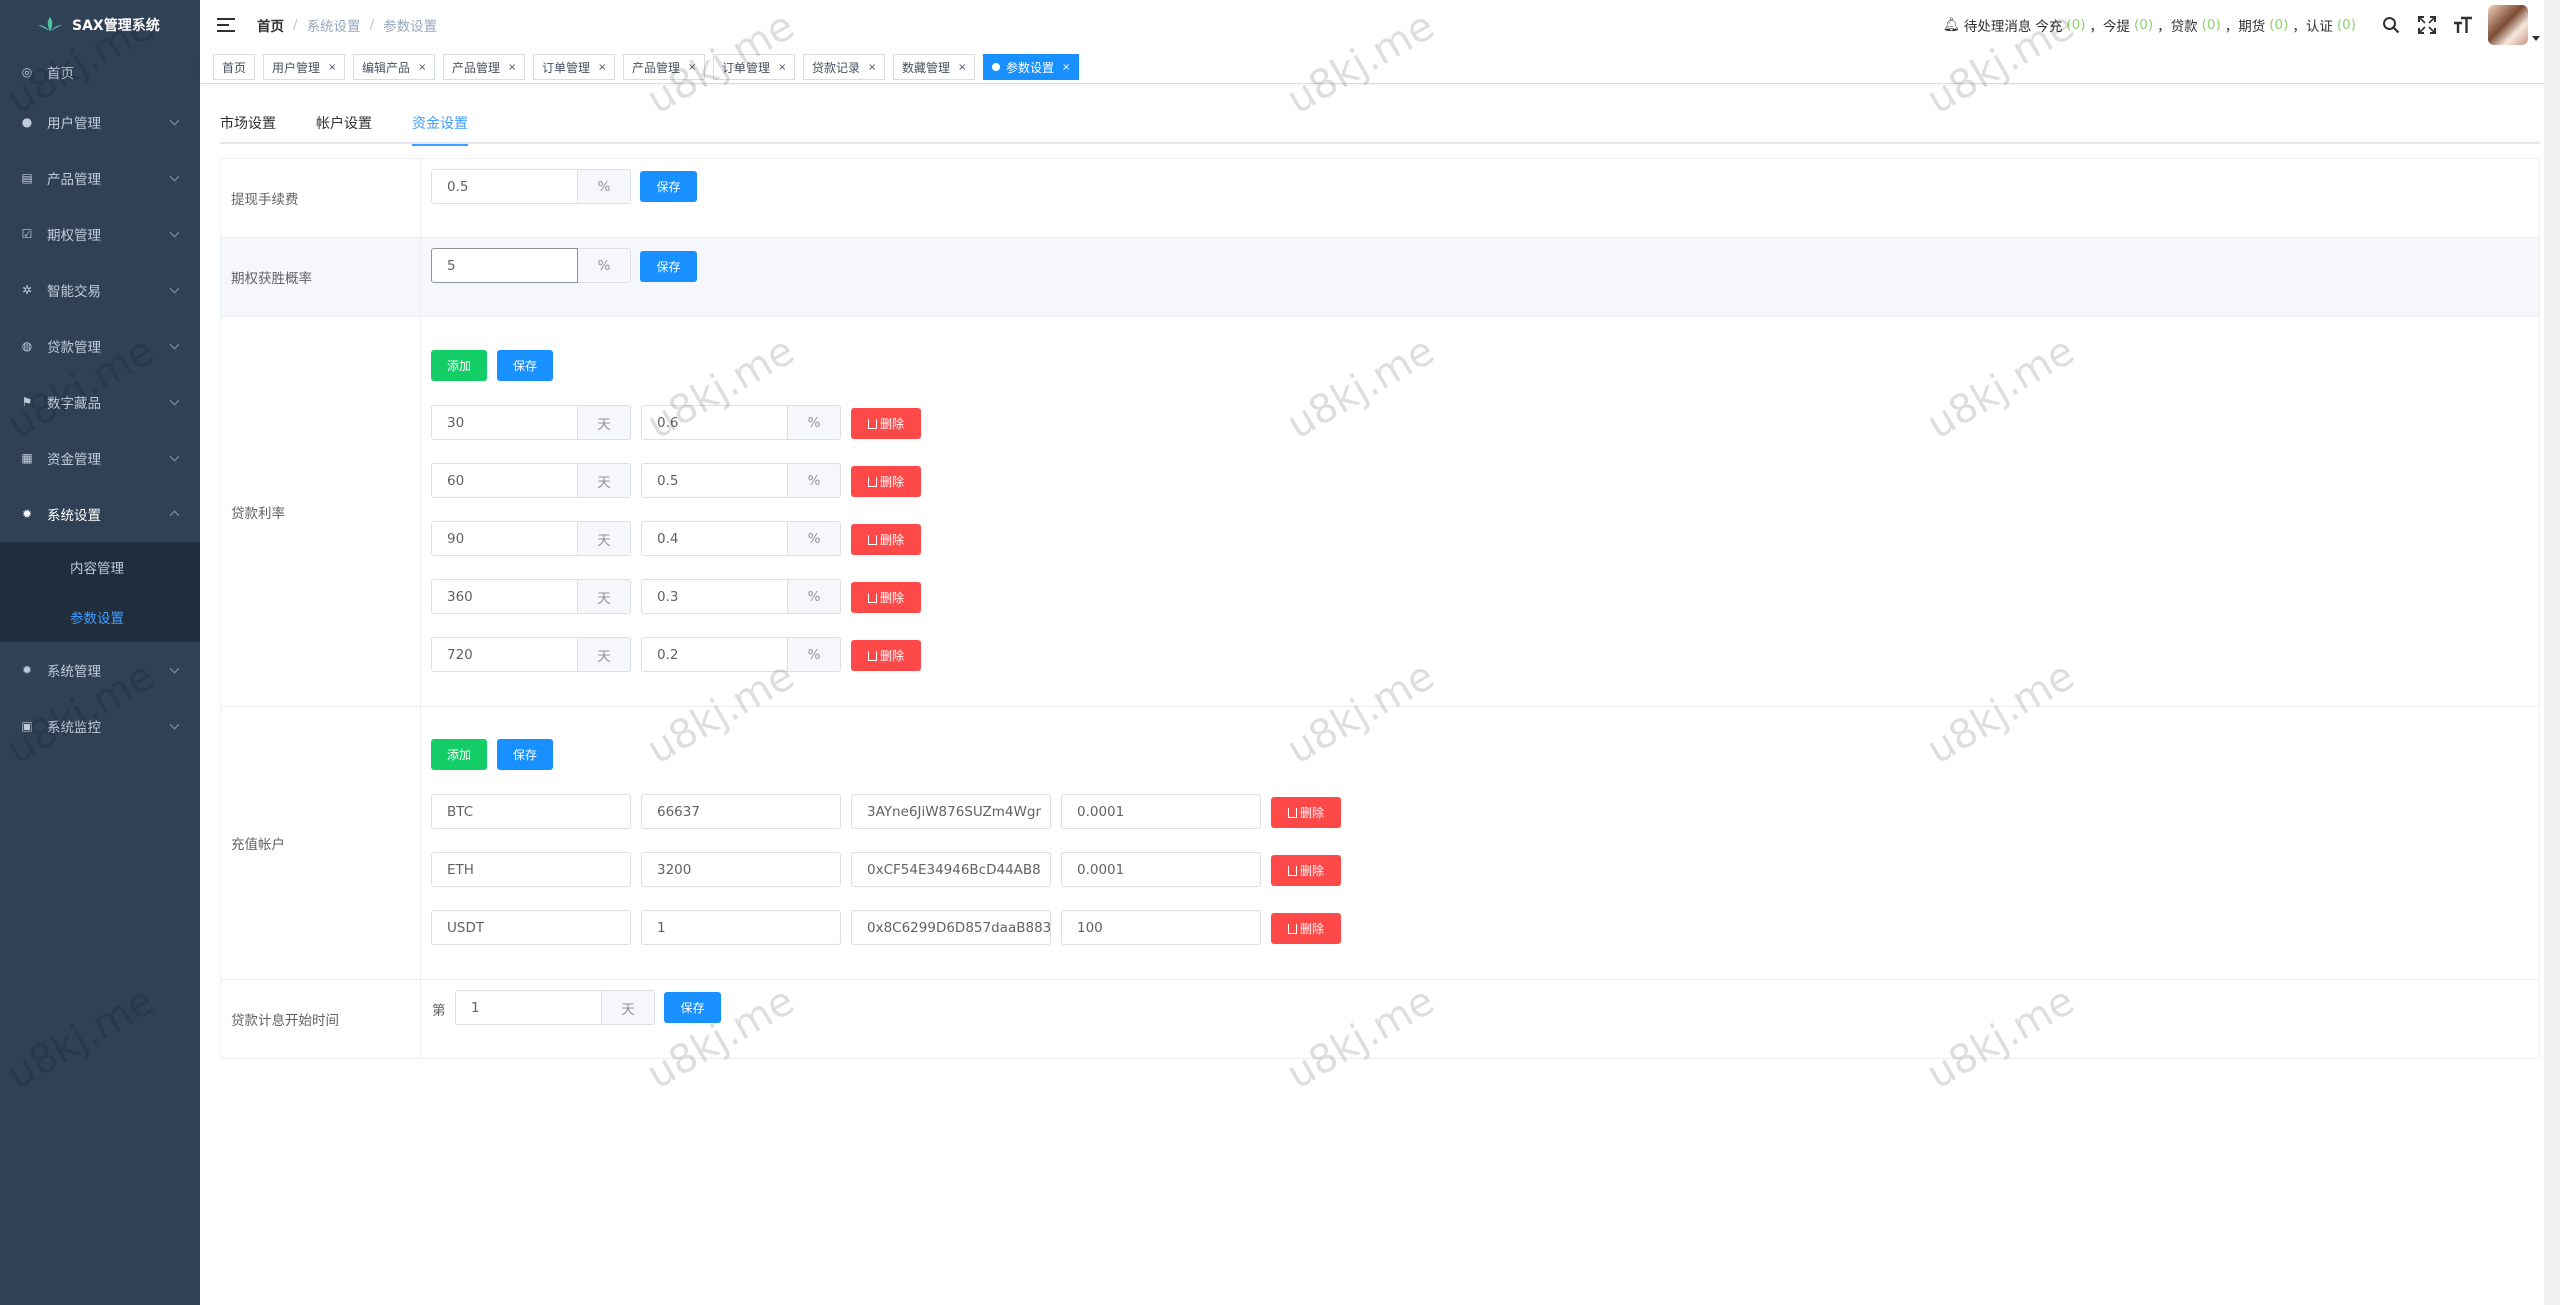 Image resolution: width=2560 pixels, height=1305 pixels. I want to click on option-win-rate-input-group: 5 %, so click(531, 265).